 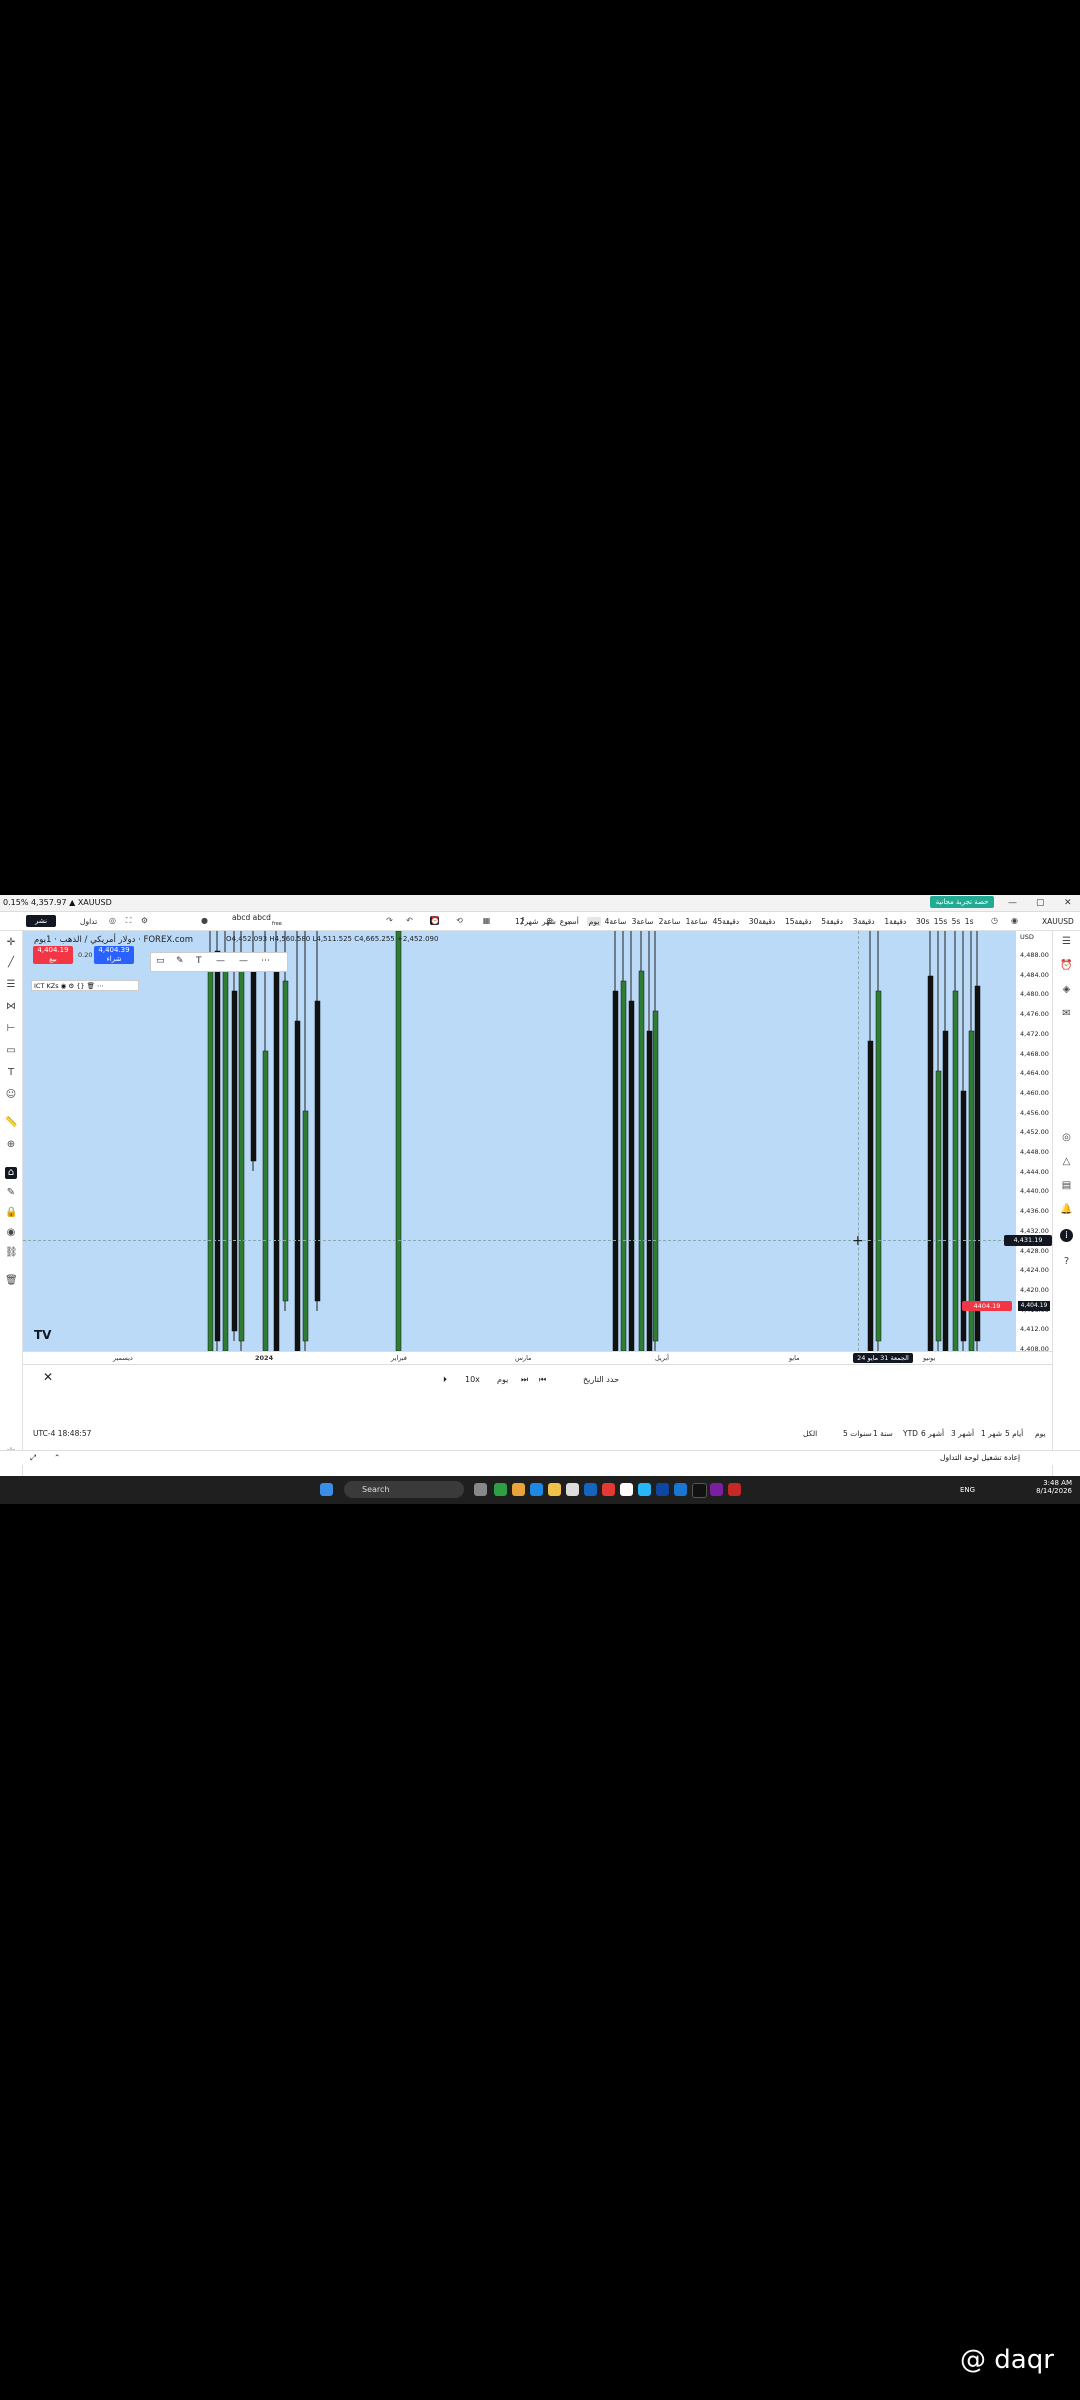 What do you see at coordinates (810, 1433) in the screenshot?
I see `range-all: الكل` at bounding box center [810, 1433].